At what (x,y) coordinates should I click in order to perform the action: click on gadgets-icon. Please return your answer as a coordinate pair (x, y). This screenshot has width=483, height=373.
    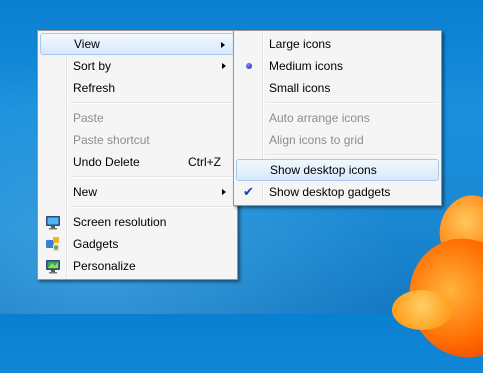
    Looking at the image, I should click on (52, 244).